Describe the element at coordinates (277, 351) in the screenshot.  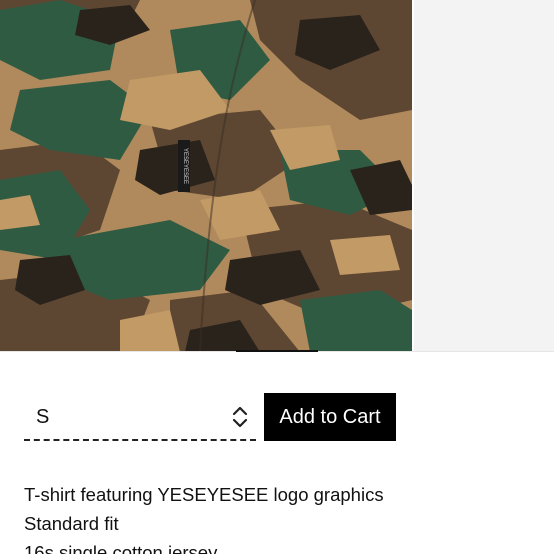
I see `gallery-scroll-indicator` at that location.